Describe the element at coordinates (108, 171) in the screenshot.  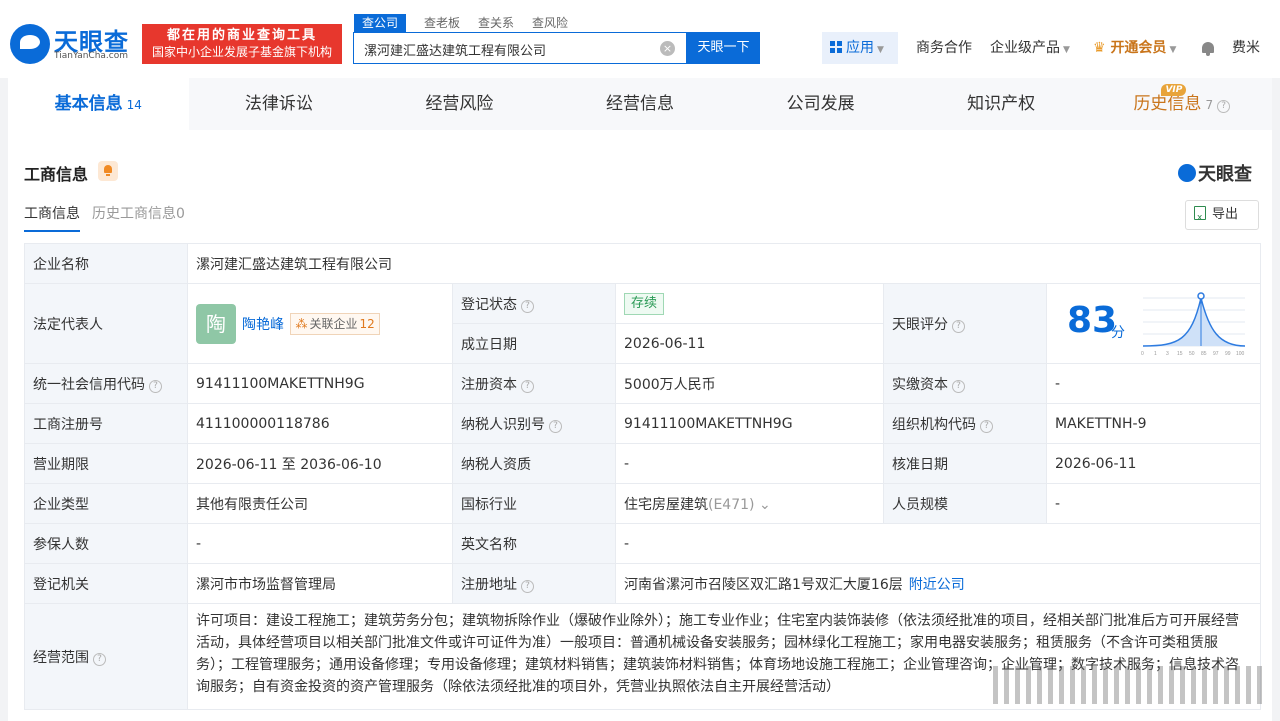
I see `alert-bell-icon` at that location.